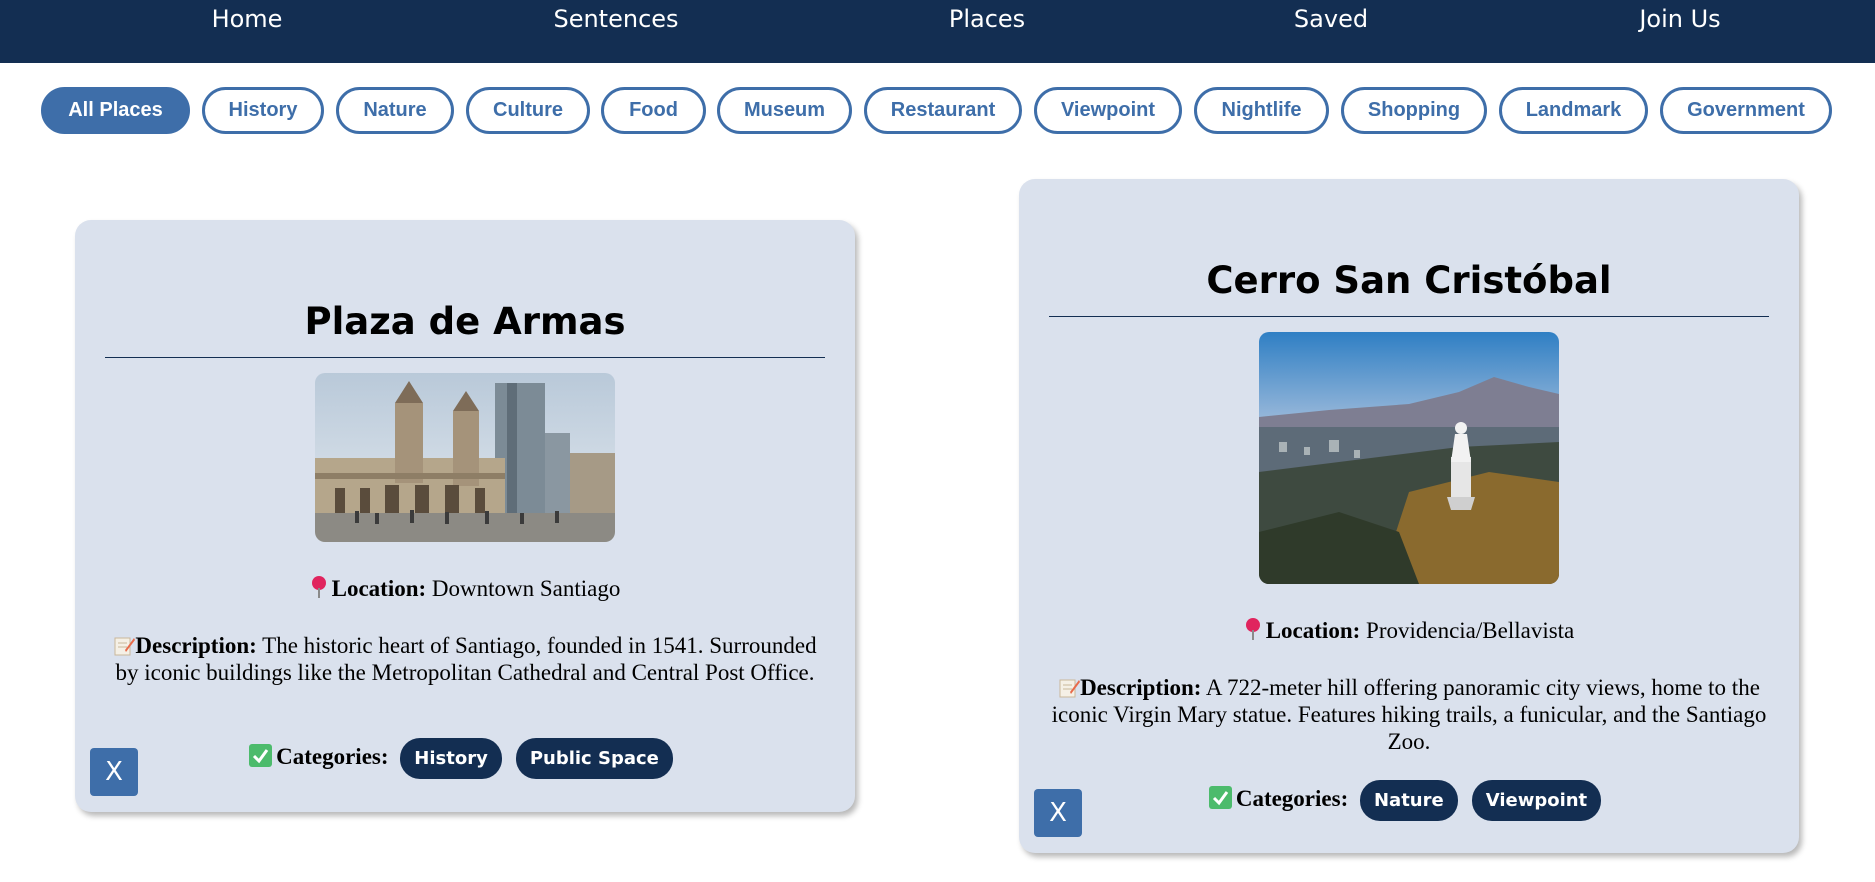 Image resolution: width=1875 pixels, height=882 pixels. What do you see at coordinates (526, 588) in the screenshot?
I see `location-value: Downtown Santiago` at bounding box center [526, 588].